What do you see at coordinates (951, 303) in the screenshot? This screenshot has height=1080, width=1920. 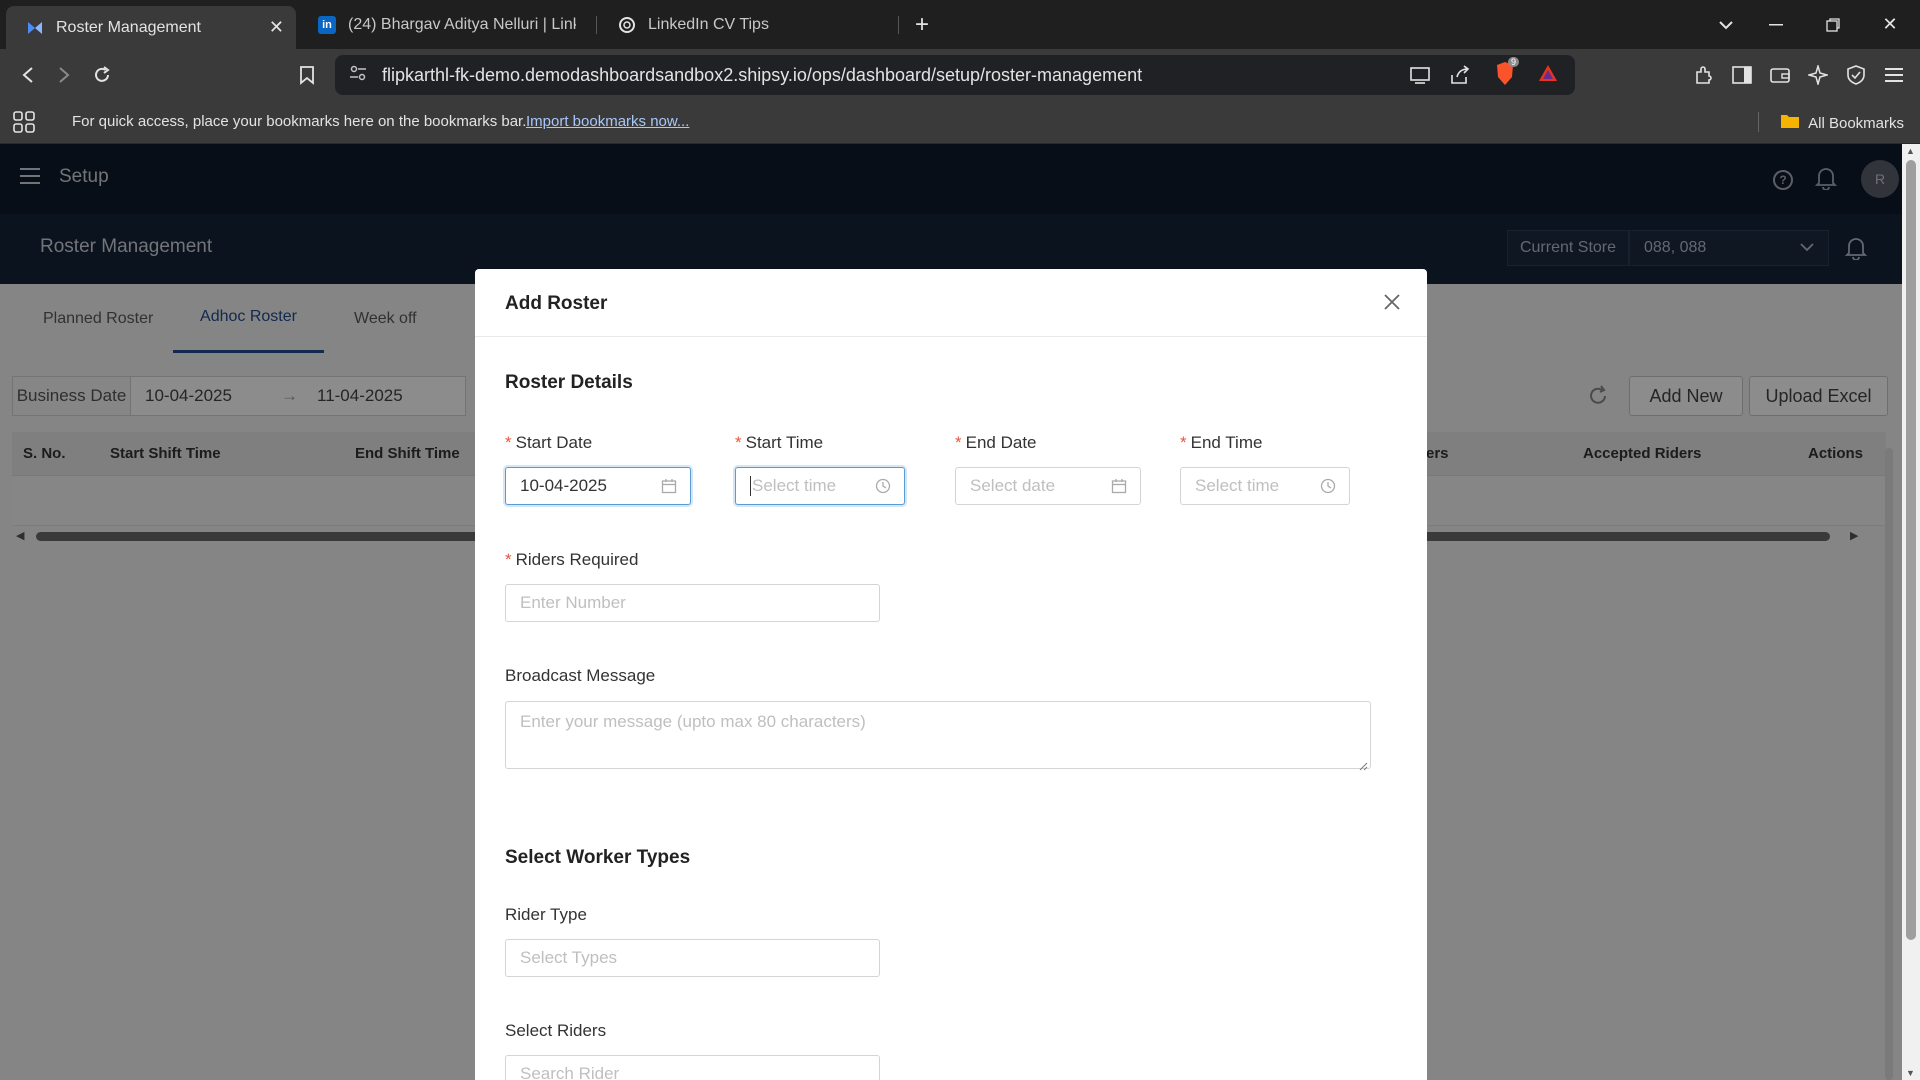 I see `modal-header: Add Roster` at bounding box center [951, 303].